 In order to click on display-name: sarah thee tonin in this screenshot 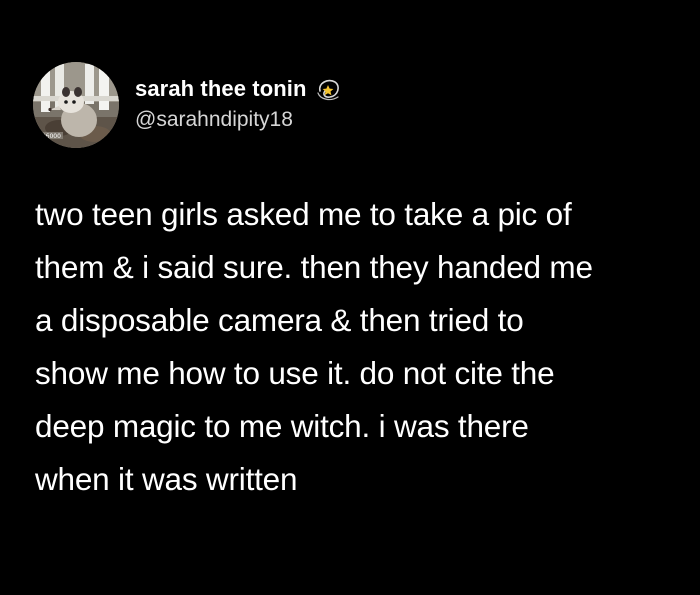, I will do `click(221, 89)`.